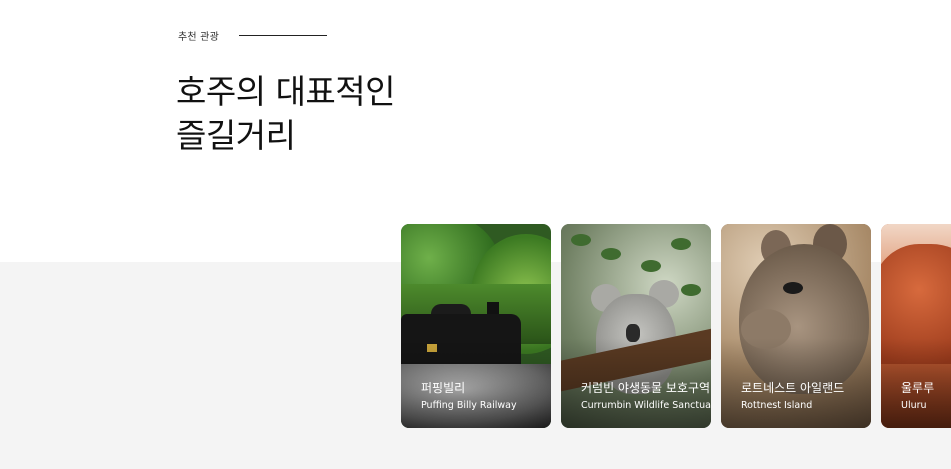 The image size is (951, 469). Describe the element at coordinates (282, 35) in the screenshot. I see `eyebrow-divider` at that location.